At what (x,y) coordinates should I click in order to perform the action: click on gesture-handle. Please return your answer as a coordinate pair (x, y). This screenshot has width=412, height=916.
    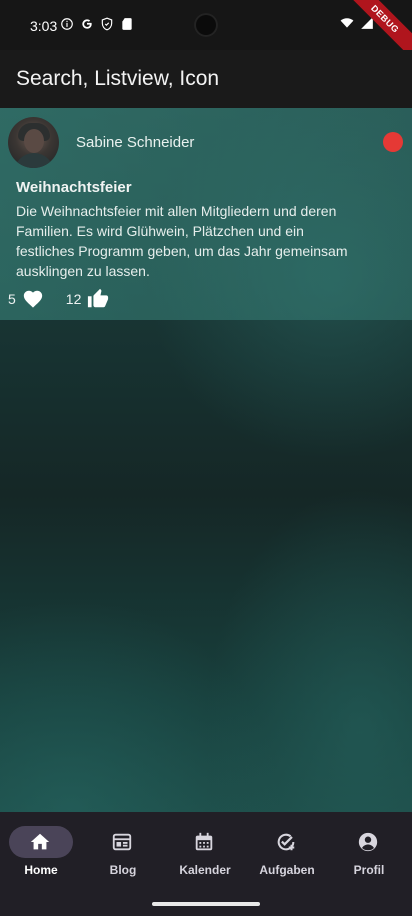
    Looking at the image, I should click on (206, 904).